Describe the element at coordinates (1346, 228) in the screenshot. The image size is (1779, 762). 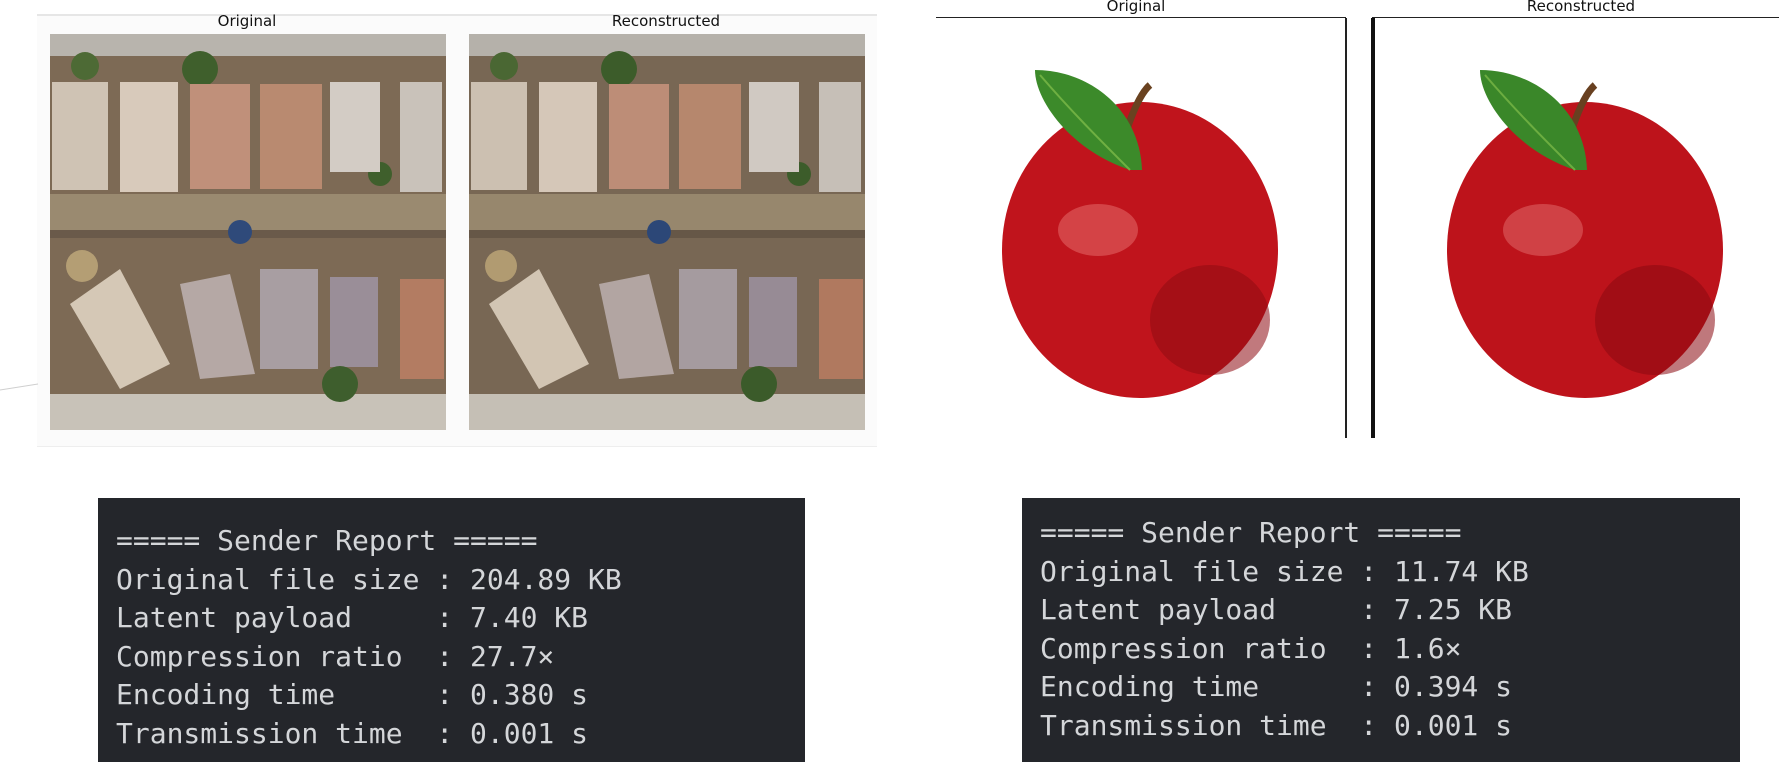
I see `right-divider-left` at that location.